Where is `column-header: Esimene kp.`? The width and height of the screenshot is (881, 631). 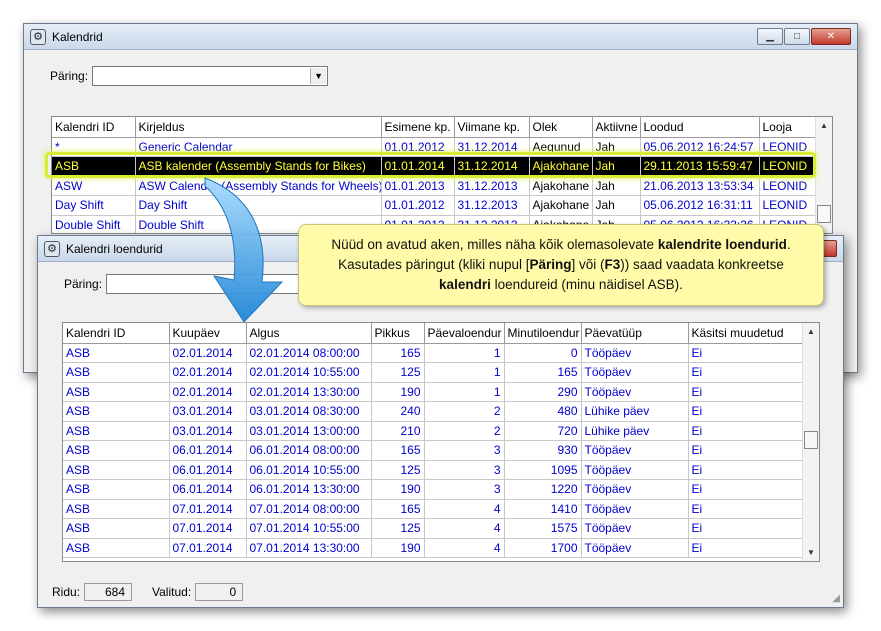 column-header: Esimene kp. is located at coordinates (418, 127).